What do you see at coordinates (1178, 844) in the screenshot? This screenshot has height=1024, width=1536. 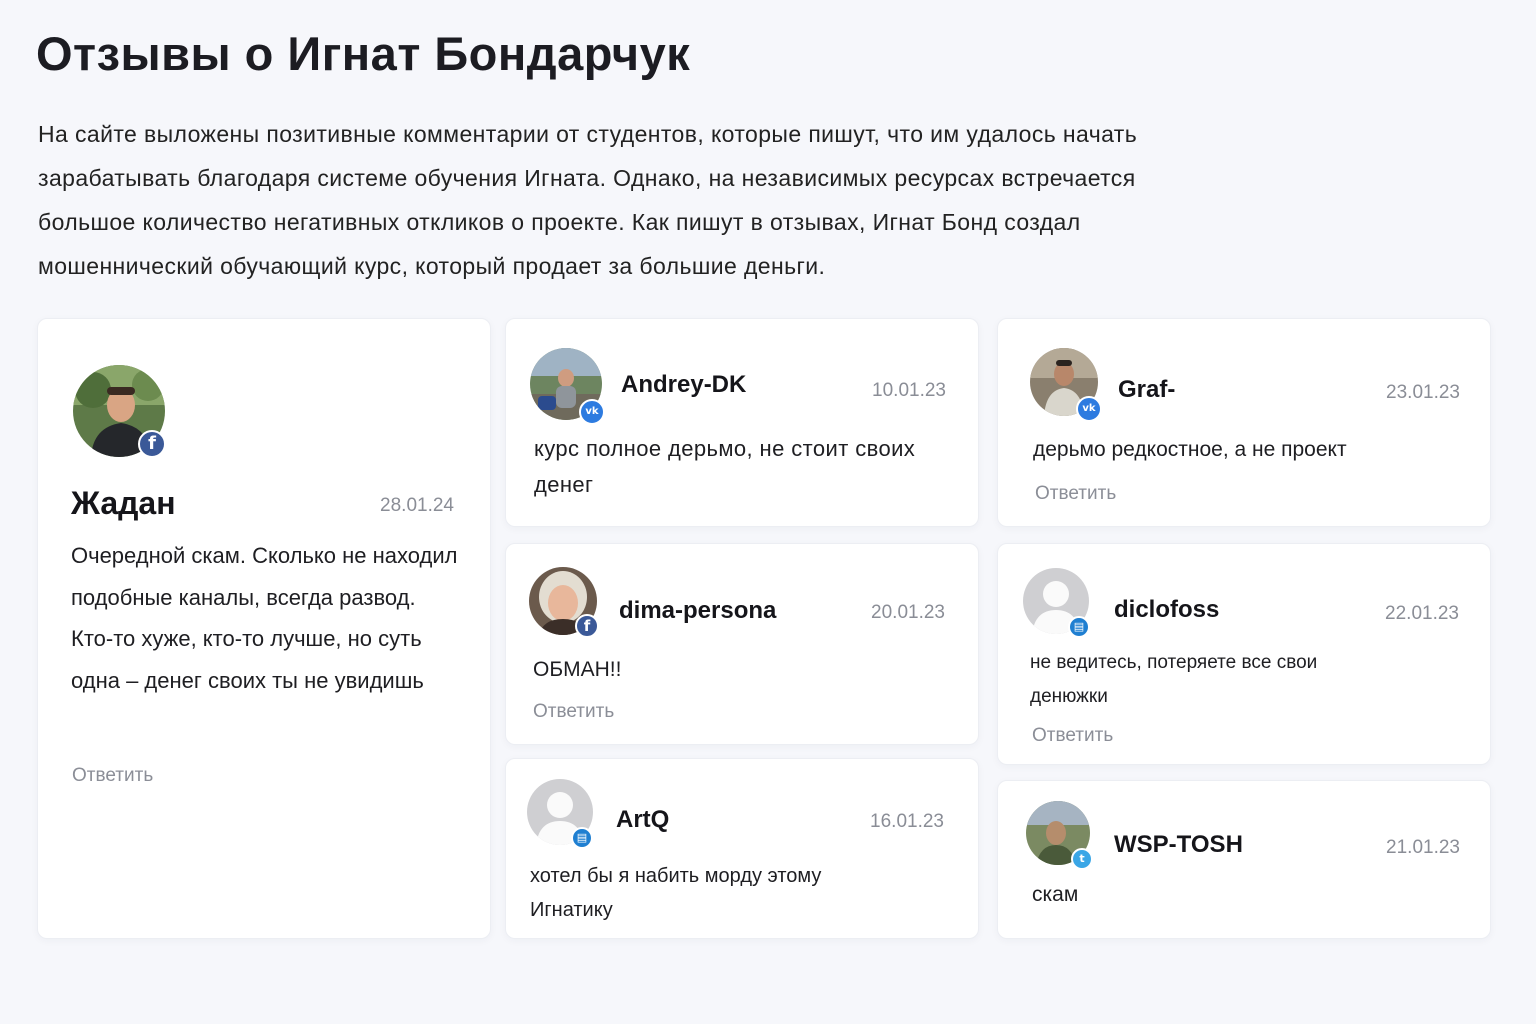 I see `review-author: WSP-TOSH` at bounding box center [1178, 844].